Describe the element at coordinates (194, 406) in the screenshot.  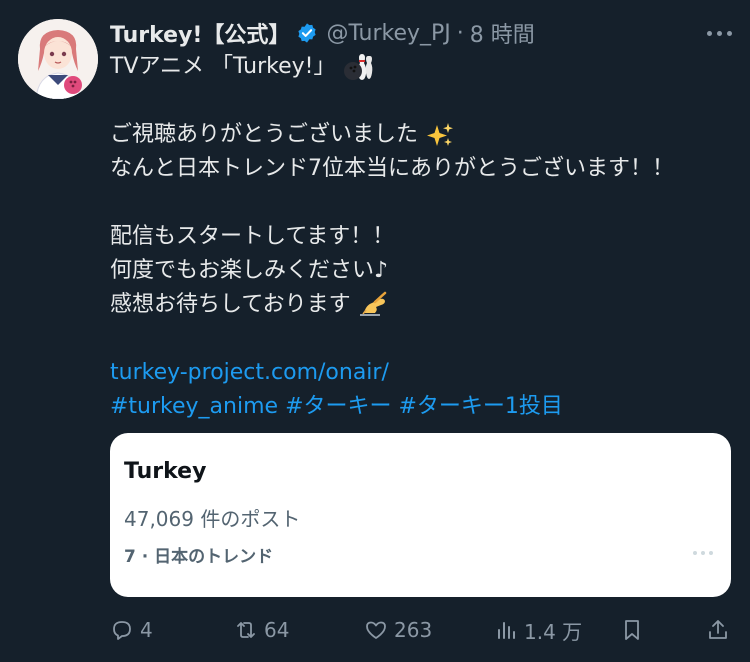
I see `hashtag: #turkey_anime` at that location.